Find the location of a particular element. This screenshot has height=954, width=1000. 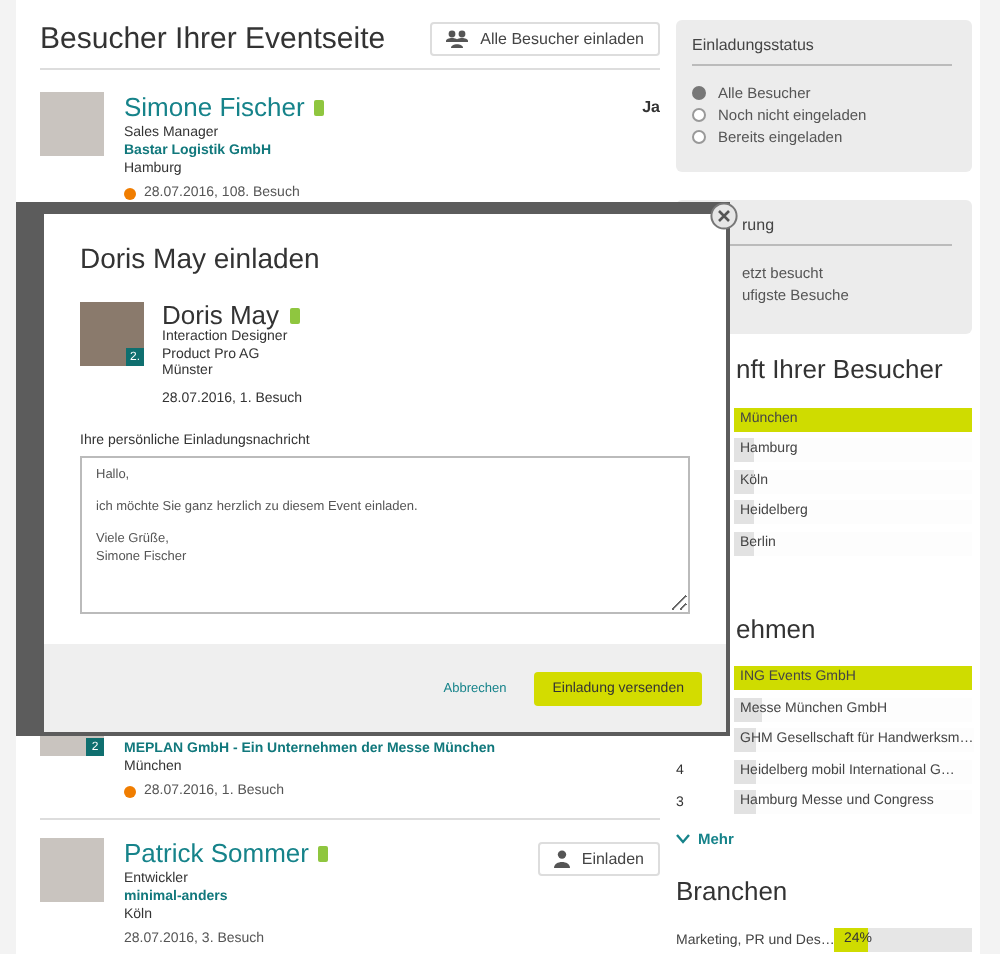

section-title: Branchen is located at coordinates (733, 891).